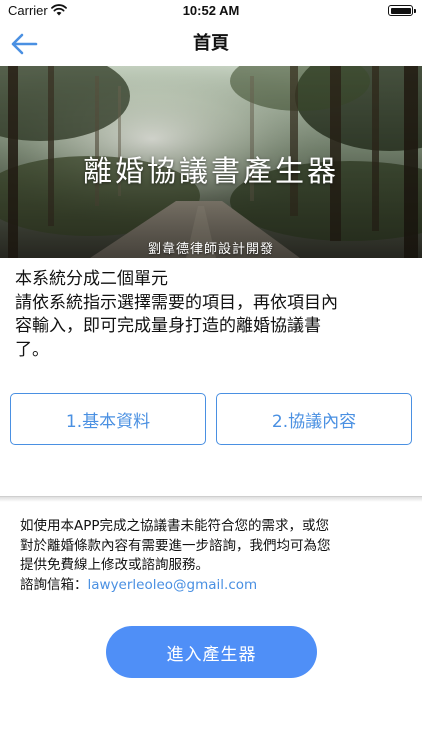 This screenshot has width=422, height=750. What do you see at coordinates (175, 545) in the screenshot?
I see `notice-line: 對於離婚條款內容有需要進一步諮詢，我們均可為您` at bounding box center [175, 545].